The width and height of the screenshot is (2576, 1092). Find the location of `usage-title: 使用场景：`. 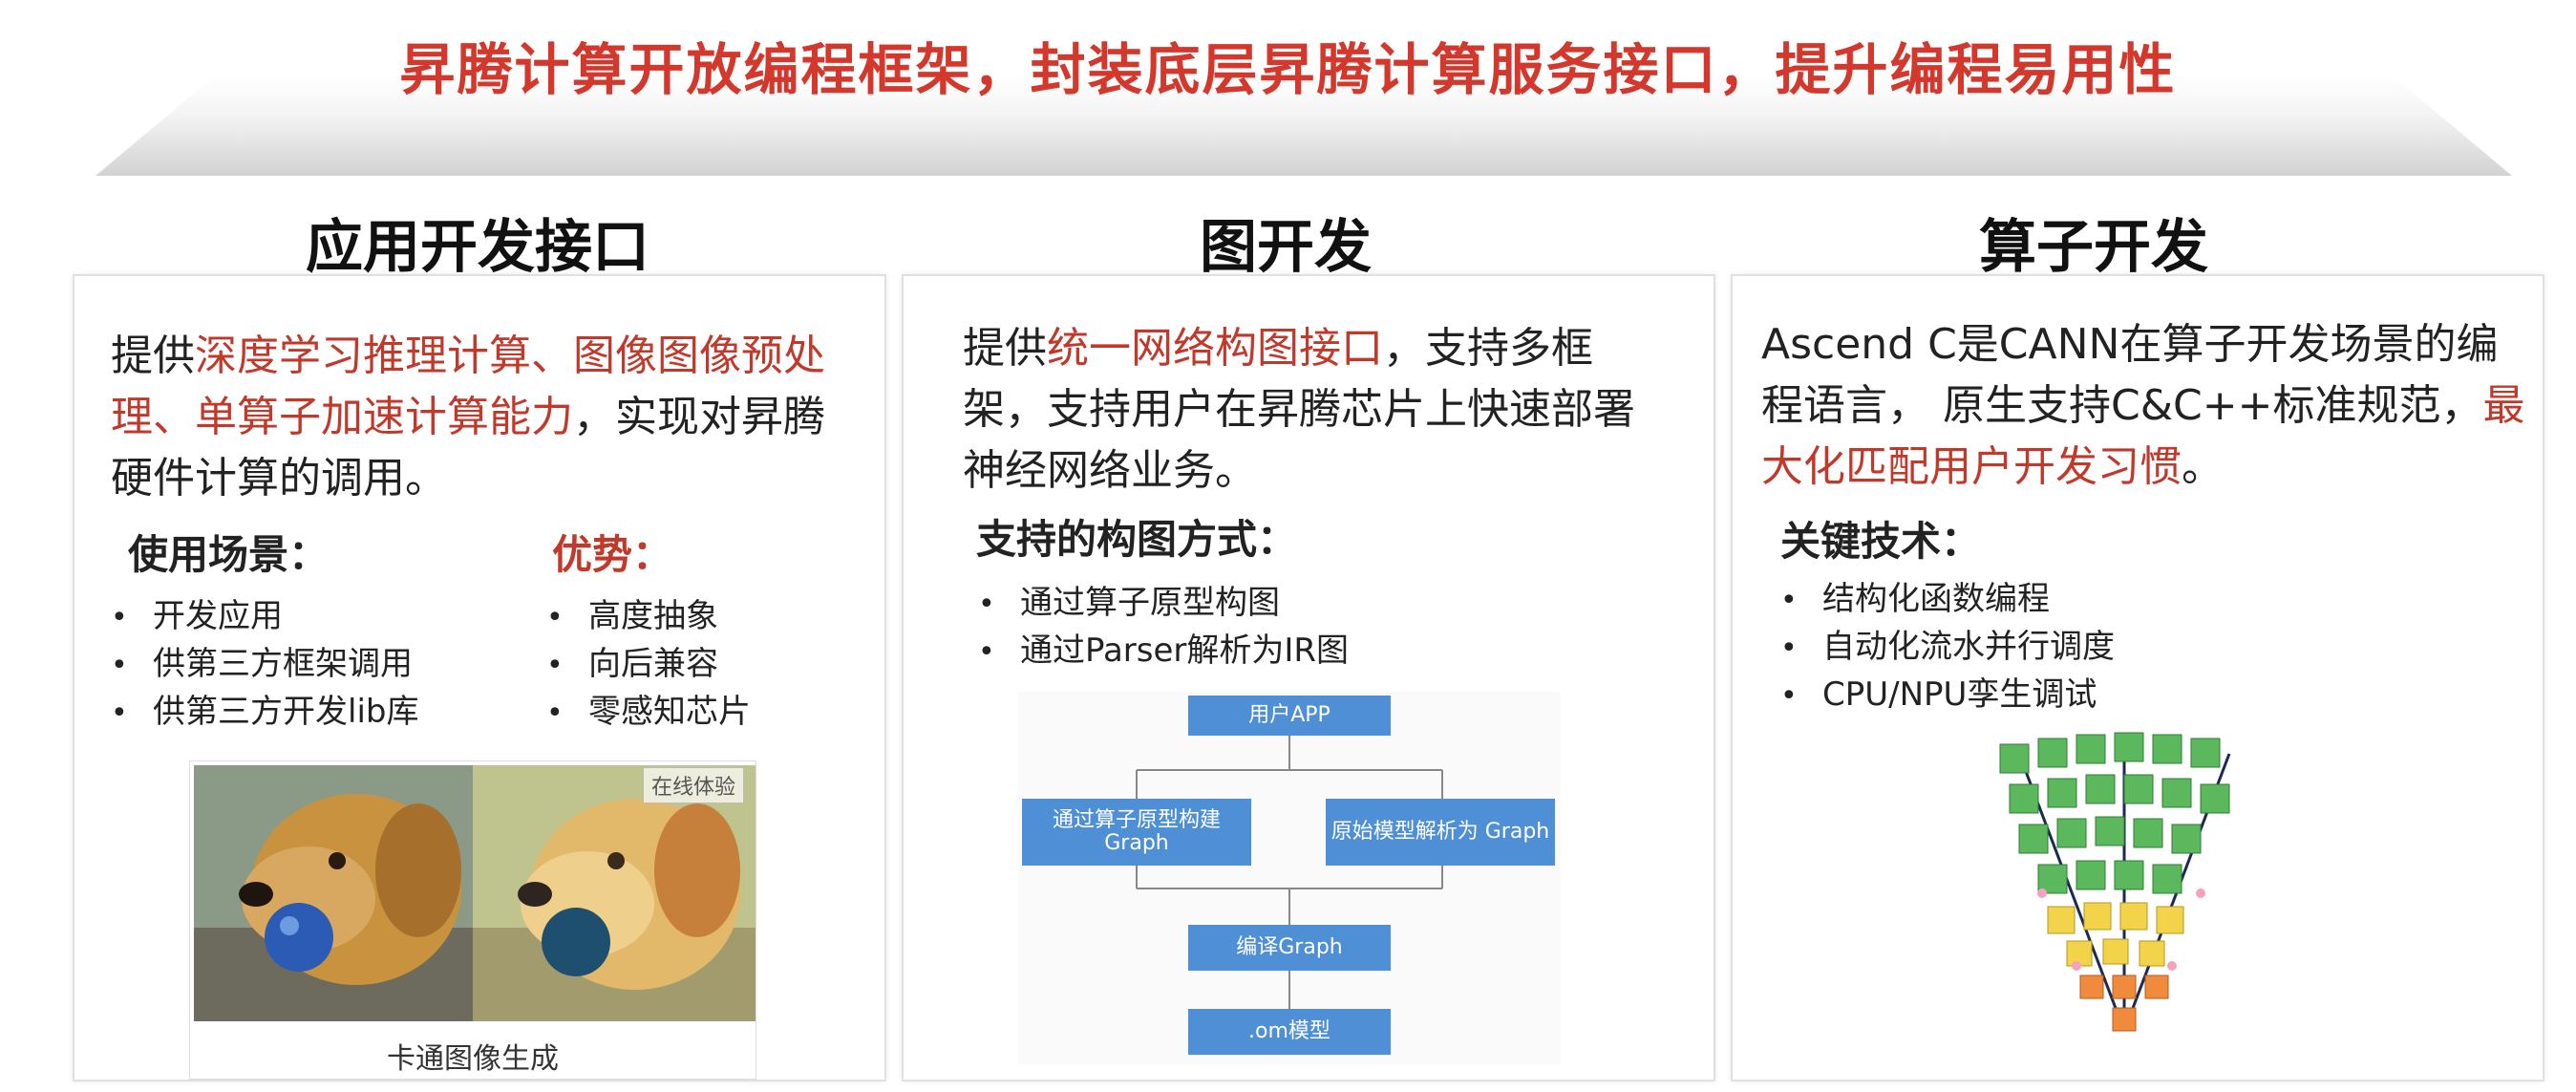

usage-title: 使用场景： is located at coordinates (229, 554).